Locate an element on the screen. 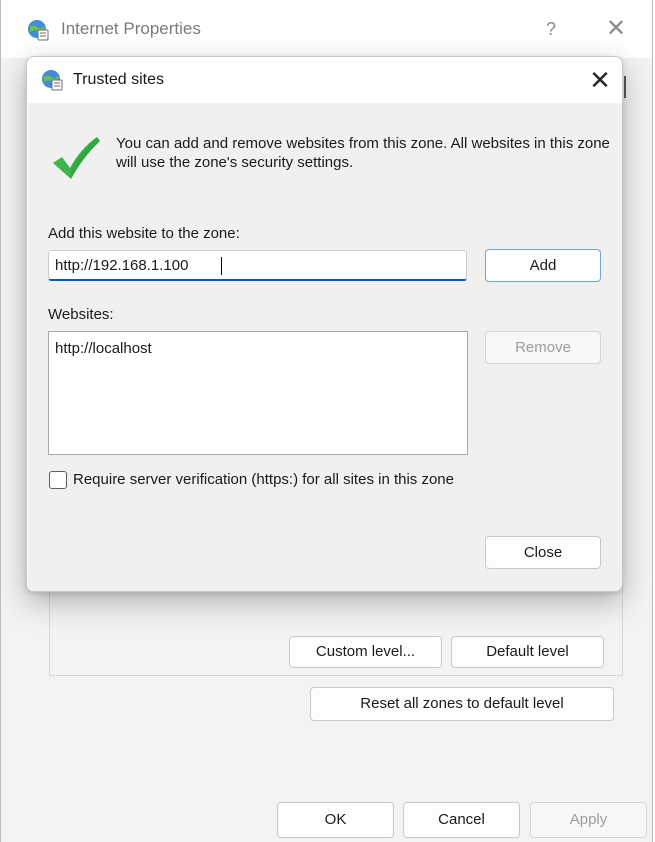 This screenshot has width=655, height=842. reset-all-zones-button: Reset all zones to default level is located at coordinates (462, 704).